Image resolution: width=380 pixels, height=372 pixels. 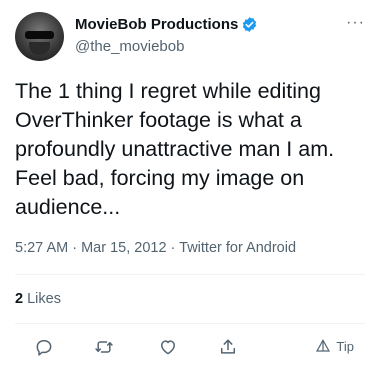 What do you see at coordinates (249, 24) in the screenshot?
I see `verified-badge-icon` at bounding box center [249, 24].